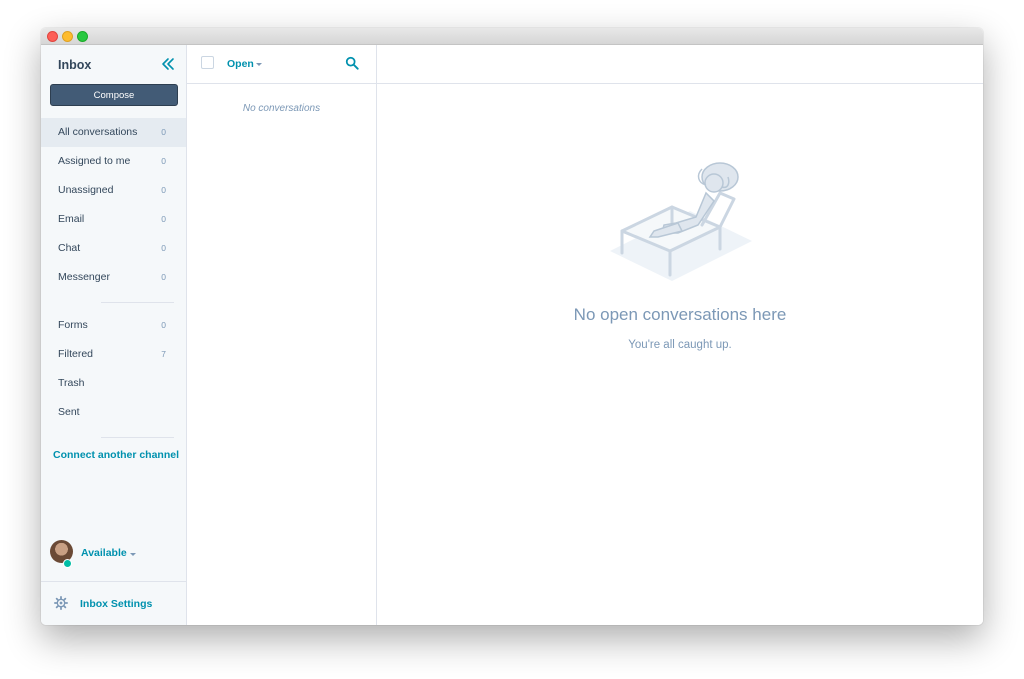 The width and height of the screenshot is (1024, 679). What do you see at coordinates (113, 248) in the screenshot?
I see `sidebar-item-chat: Chat 0` at bounding box center [113, 248].